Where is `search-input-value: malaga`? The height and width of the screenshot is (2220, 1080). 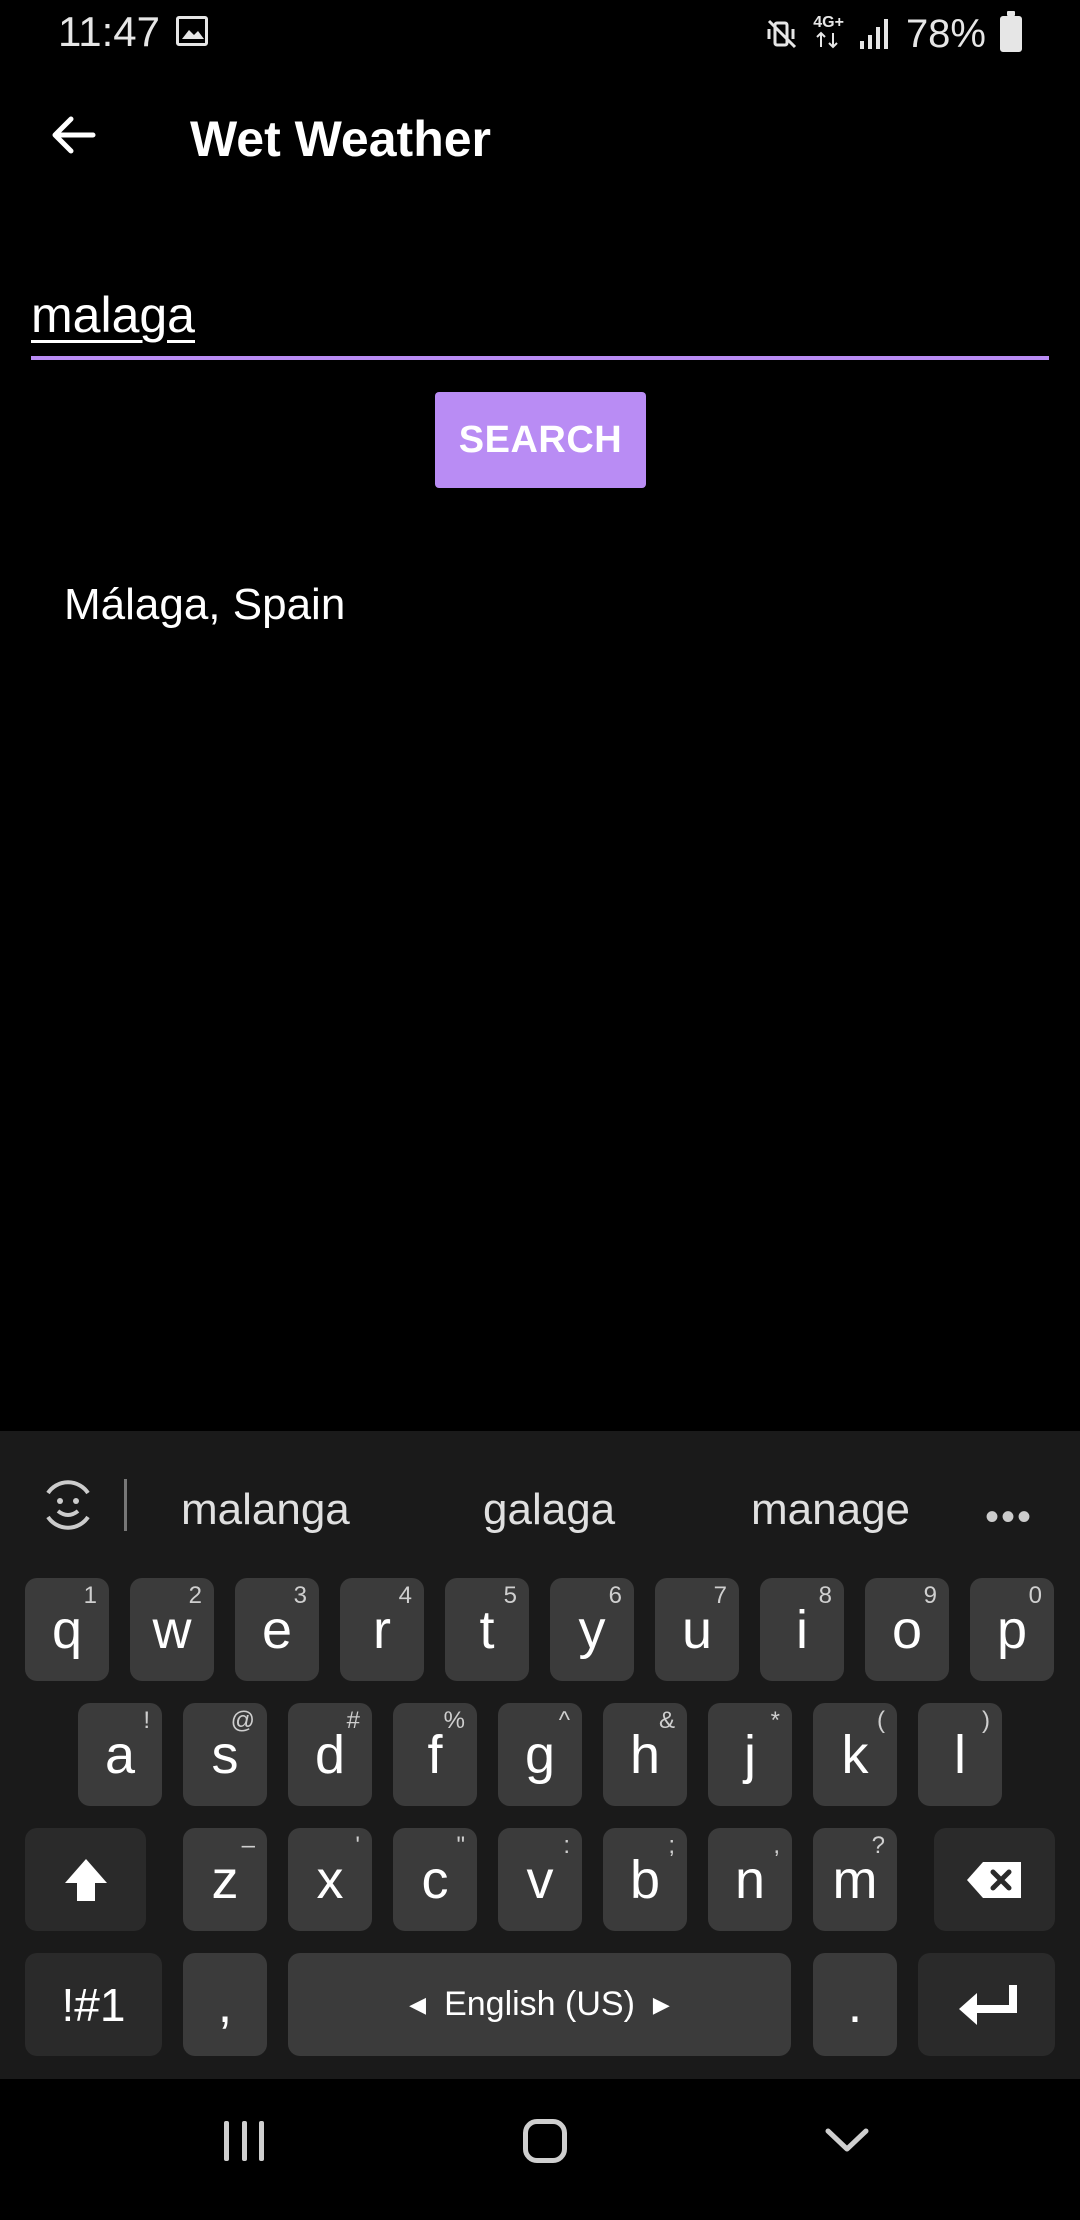 search-input-value: malaga is located at coordinates (113, 315).